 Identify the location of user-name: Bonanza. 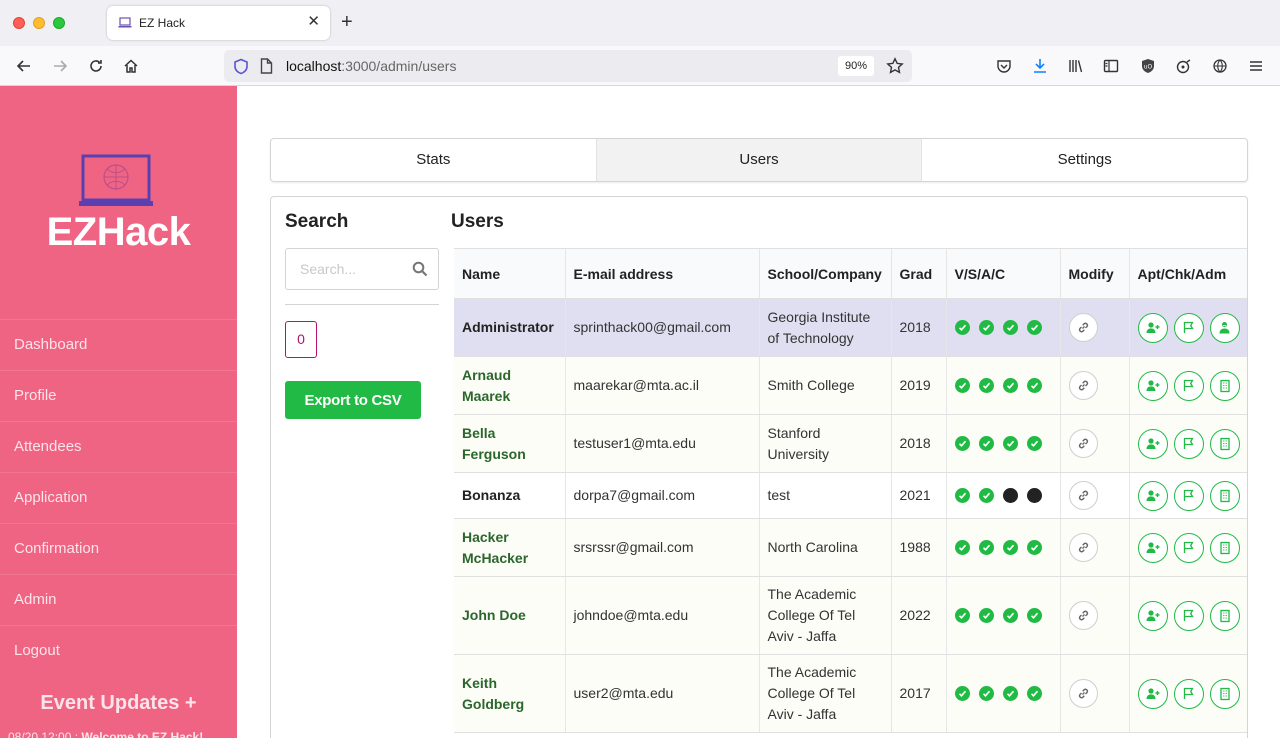
(491, 495).